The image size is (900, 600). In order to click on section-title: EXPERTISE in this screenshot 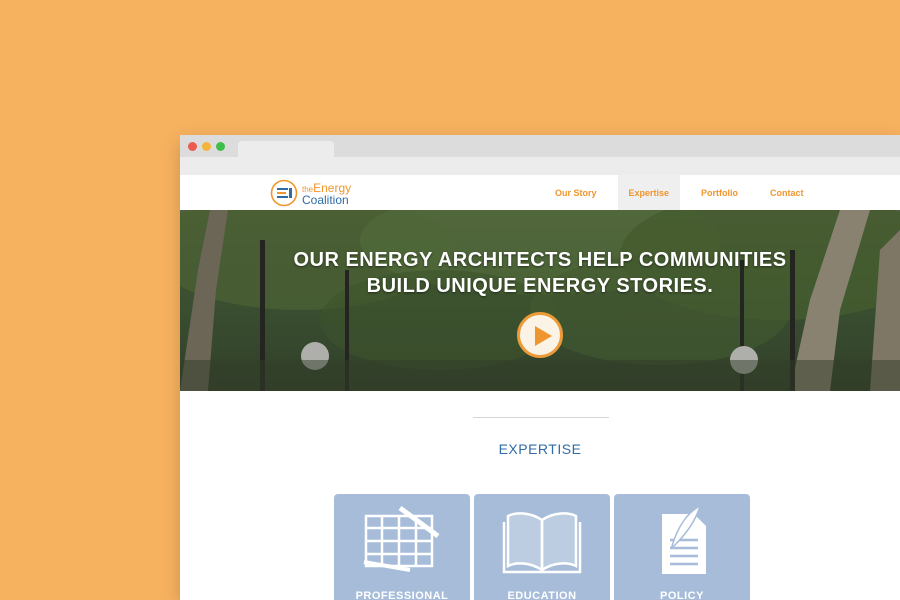, I will do `click(540, 449)`.